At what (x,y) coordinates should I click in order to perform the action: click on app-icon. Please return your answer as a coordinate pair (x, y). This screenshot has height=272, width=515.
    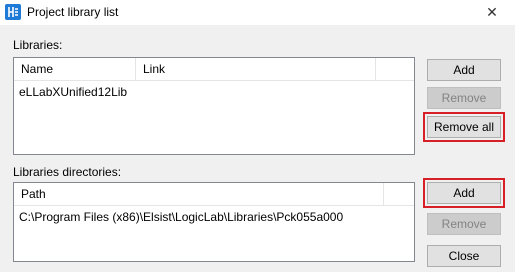
    Looking at the image, I should click on (13, 12).